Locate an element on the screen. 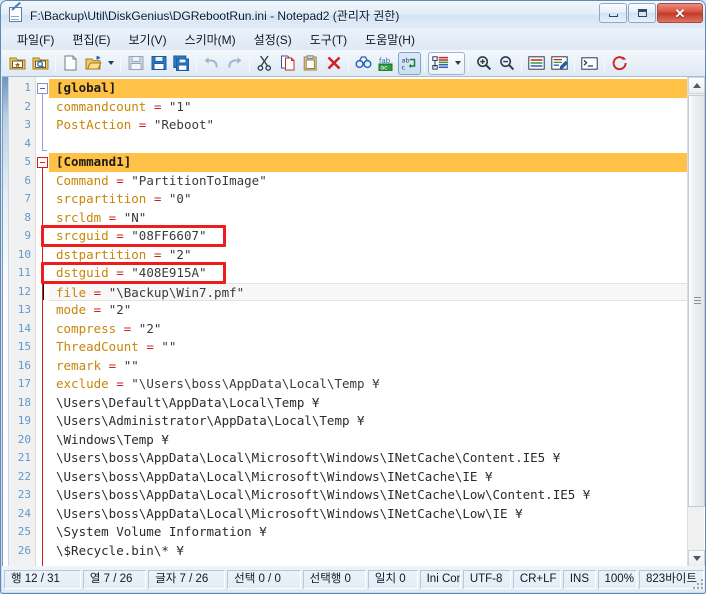 The width and height of the screenshot is (706, 594). minimize-button is located at coordinates (613, 13).